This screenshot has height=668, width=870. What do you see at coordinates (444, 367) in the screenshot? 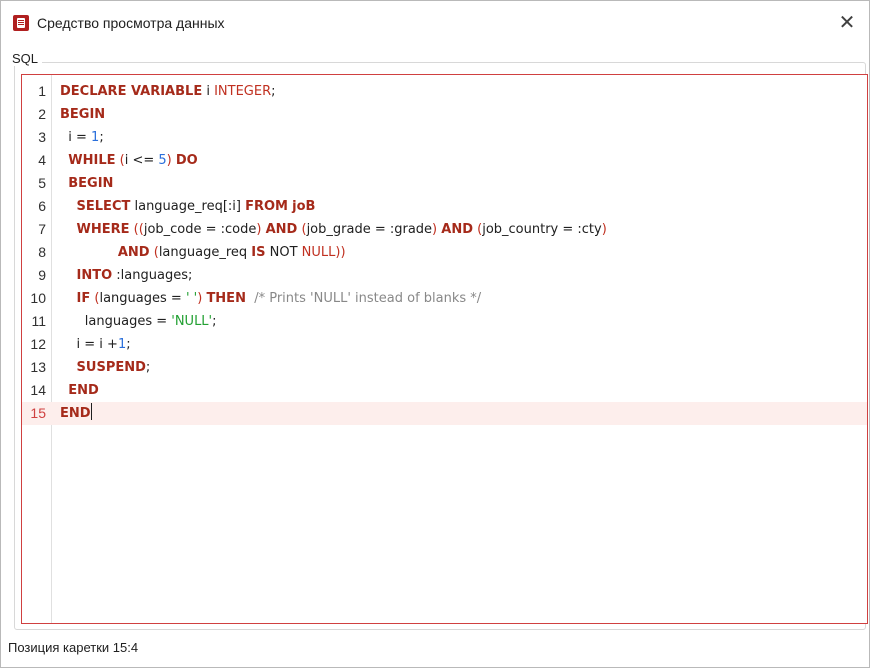
I see `code-line: 13 SUSPEND;` at bounding box center [444, 367].